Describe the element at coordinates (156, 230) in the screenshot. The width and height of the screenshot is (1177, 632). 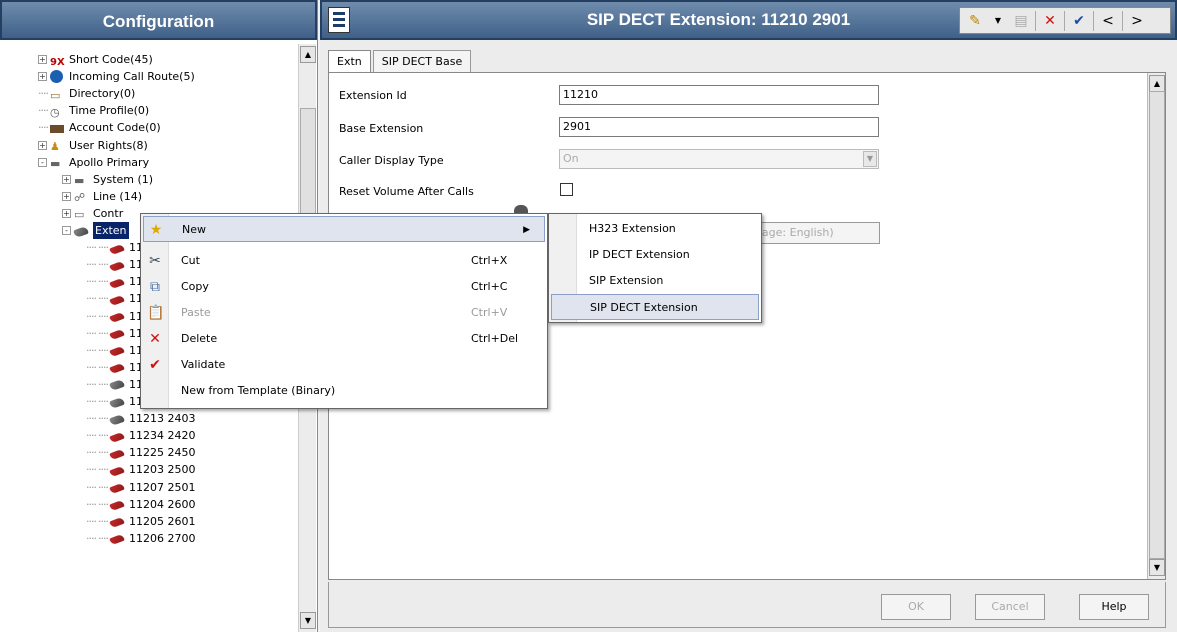
I see `new-icon: ★` at that location.